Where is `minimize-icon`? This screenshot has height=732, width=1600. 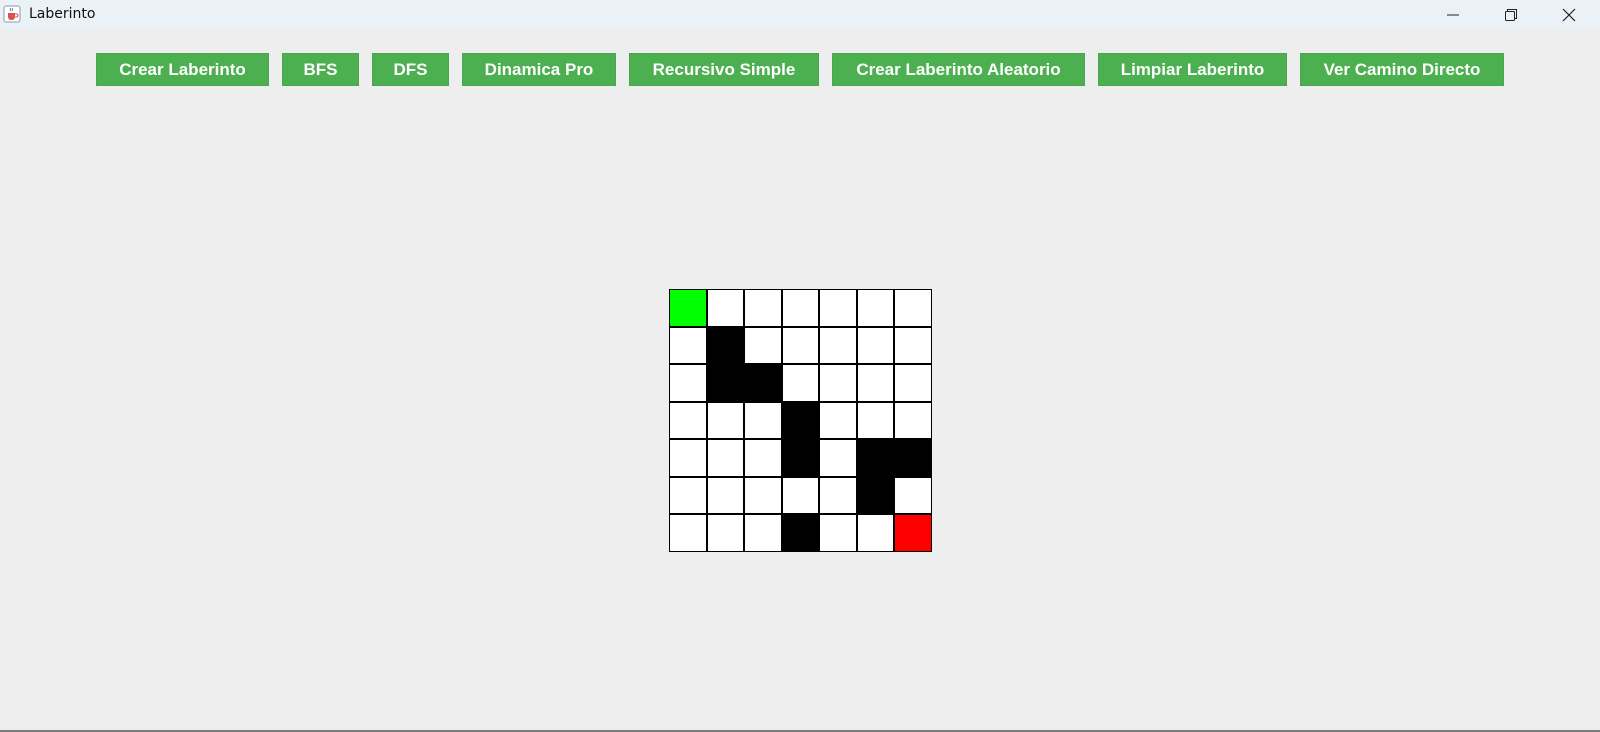
minimize-icon is located at coordinates (1453, 15).